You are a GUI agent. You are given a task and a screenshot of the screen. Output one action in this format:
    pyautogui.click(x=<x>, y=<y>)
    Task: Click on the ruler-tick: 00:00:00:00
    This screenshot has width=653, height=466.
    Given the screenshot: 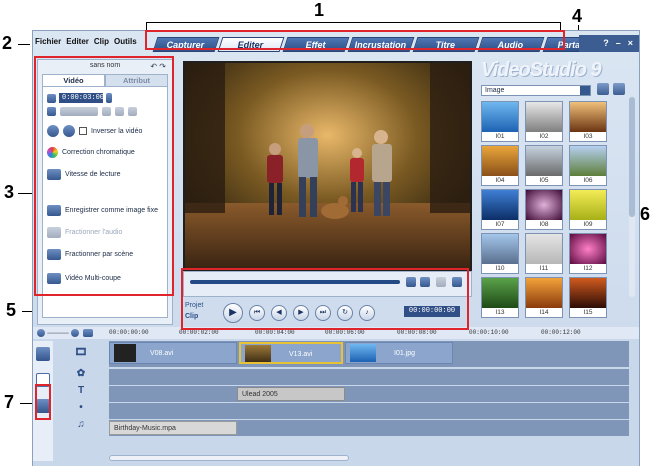 What is the action you would take?
    pyautogui.click(x=129, y=332)
    